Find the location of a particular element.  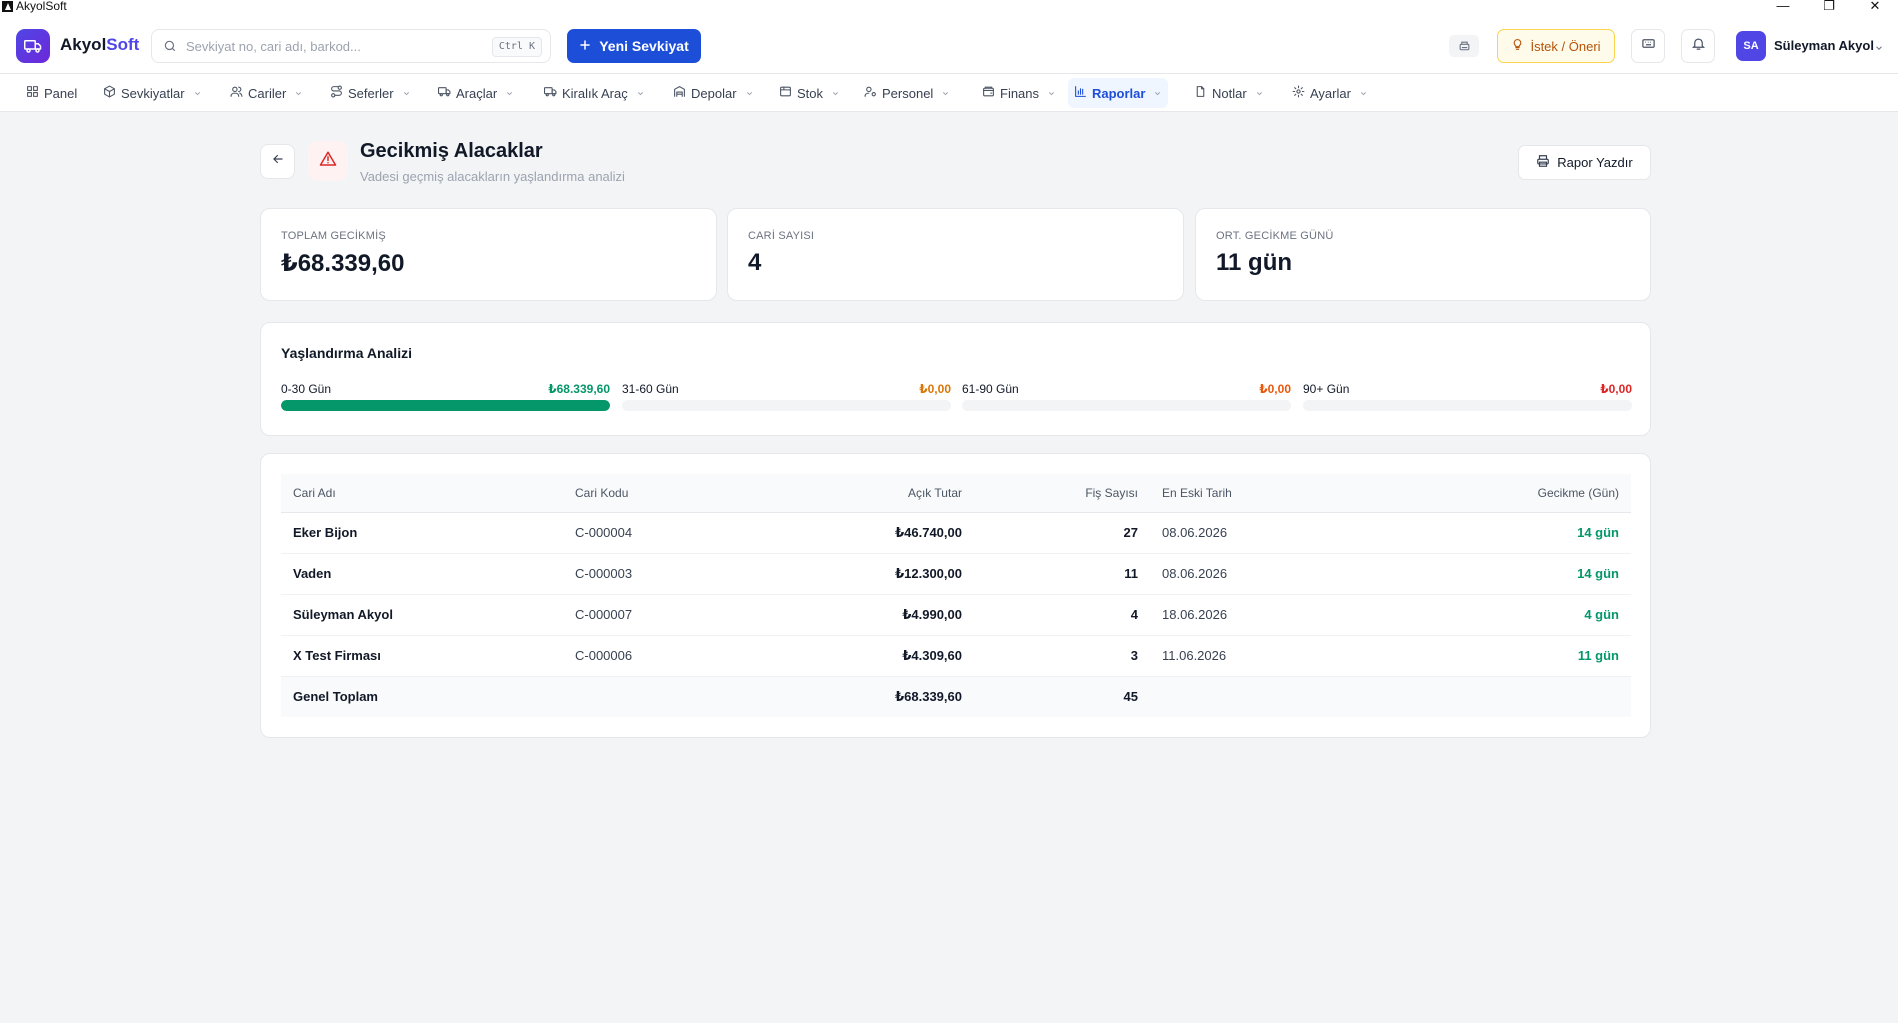

nav-item-cariler: Cariler is located at coordinates (266, 93).